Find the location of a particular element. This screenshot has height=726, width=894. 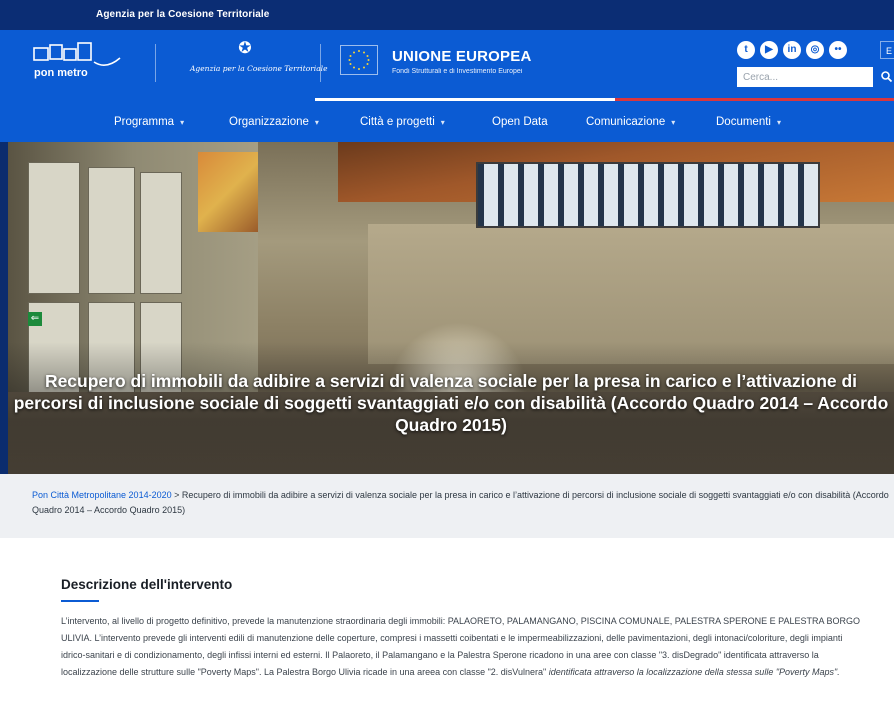

italian-emblem-icon: ✪ is located at coordinates (245, 48).